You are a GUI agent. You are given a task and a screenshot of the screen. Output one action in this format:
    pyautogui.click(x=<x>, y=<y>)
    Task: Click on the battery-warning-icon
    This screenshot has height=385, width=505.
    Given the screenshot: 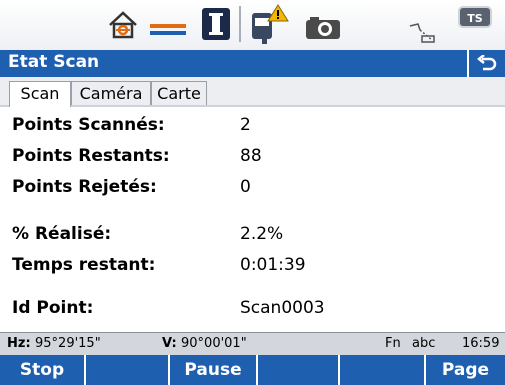 What is the action you would take?
    pyautogui.click(x=270, y=26)
    